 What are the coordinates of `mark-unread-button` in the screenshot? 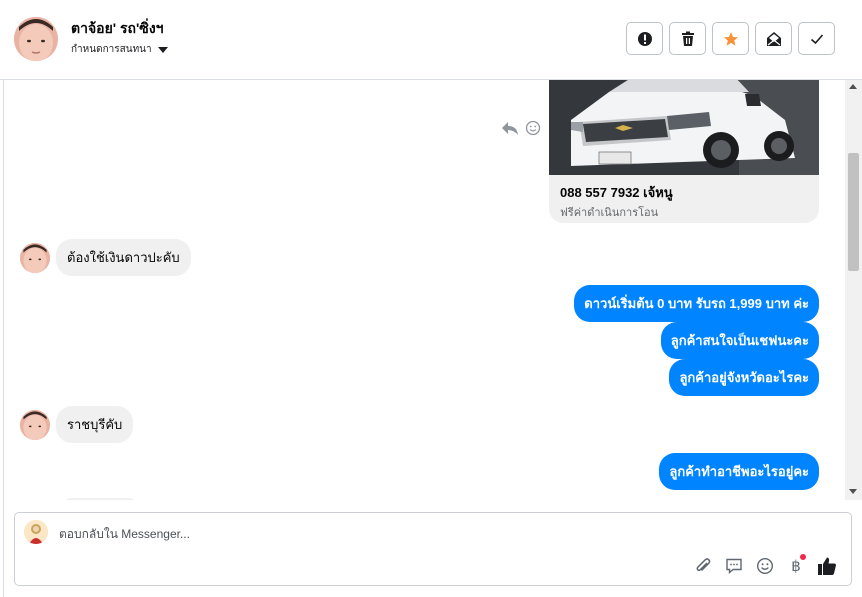 It's located at (773, 38).